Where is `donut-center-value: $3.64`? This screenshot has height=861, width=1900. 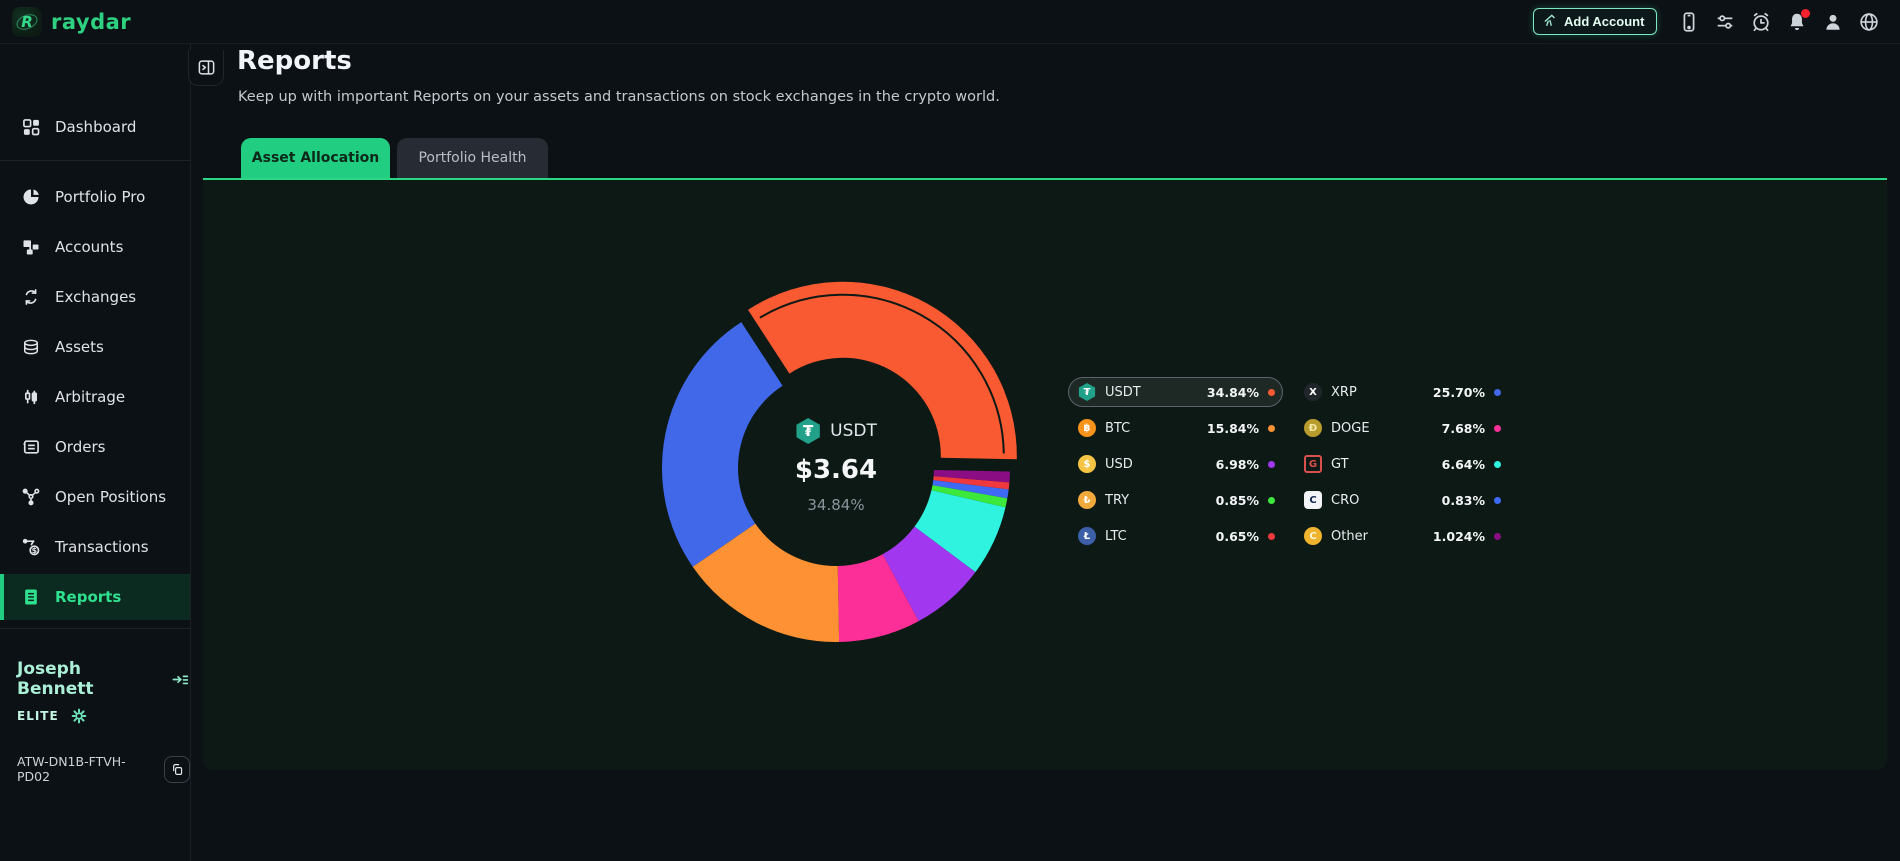
donut-center-value: $3.64 is located at coordinates (836, 470).